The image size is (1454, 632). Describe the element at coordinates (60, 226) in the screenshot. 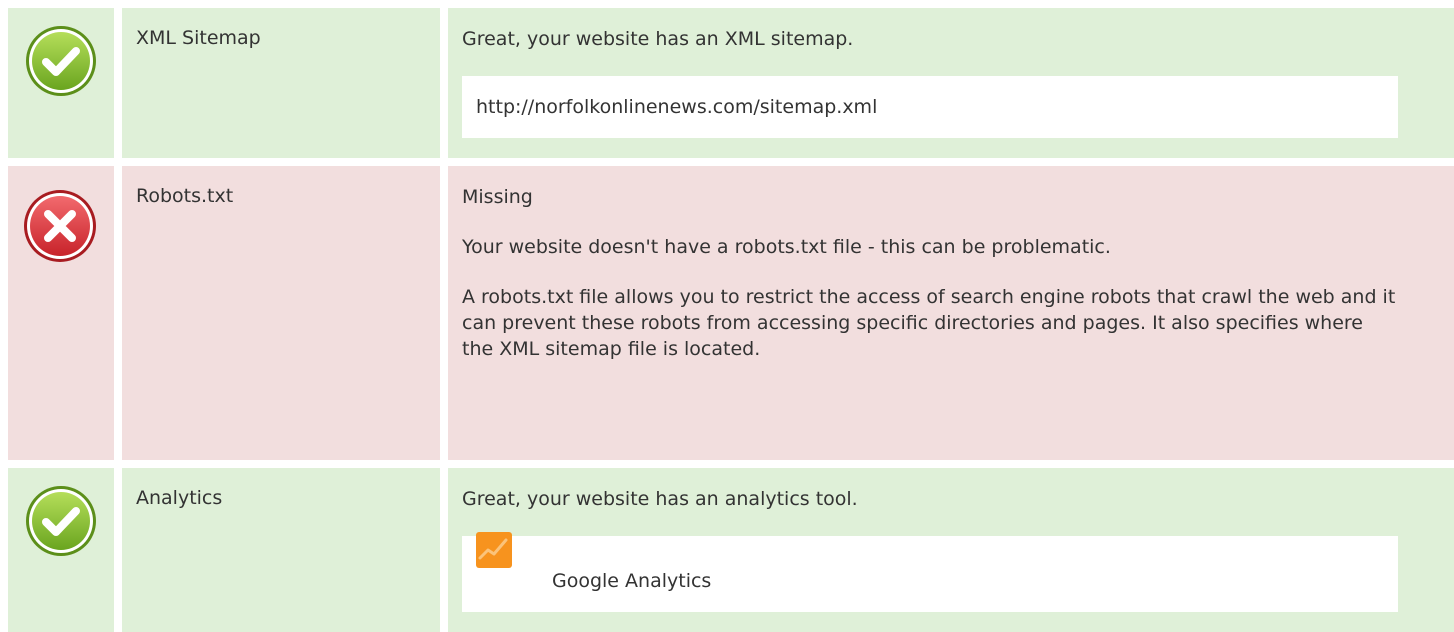

I see `cross-circle-icon` at that location.